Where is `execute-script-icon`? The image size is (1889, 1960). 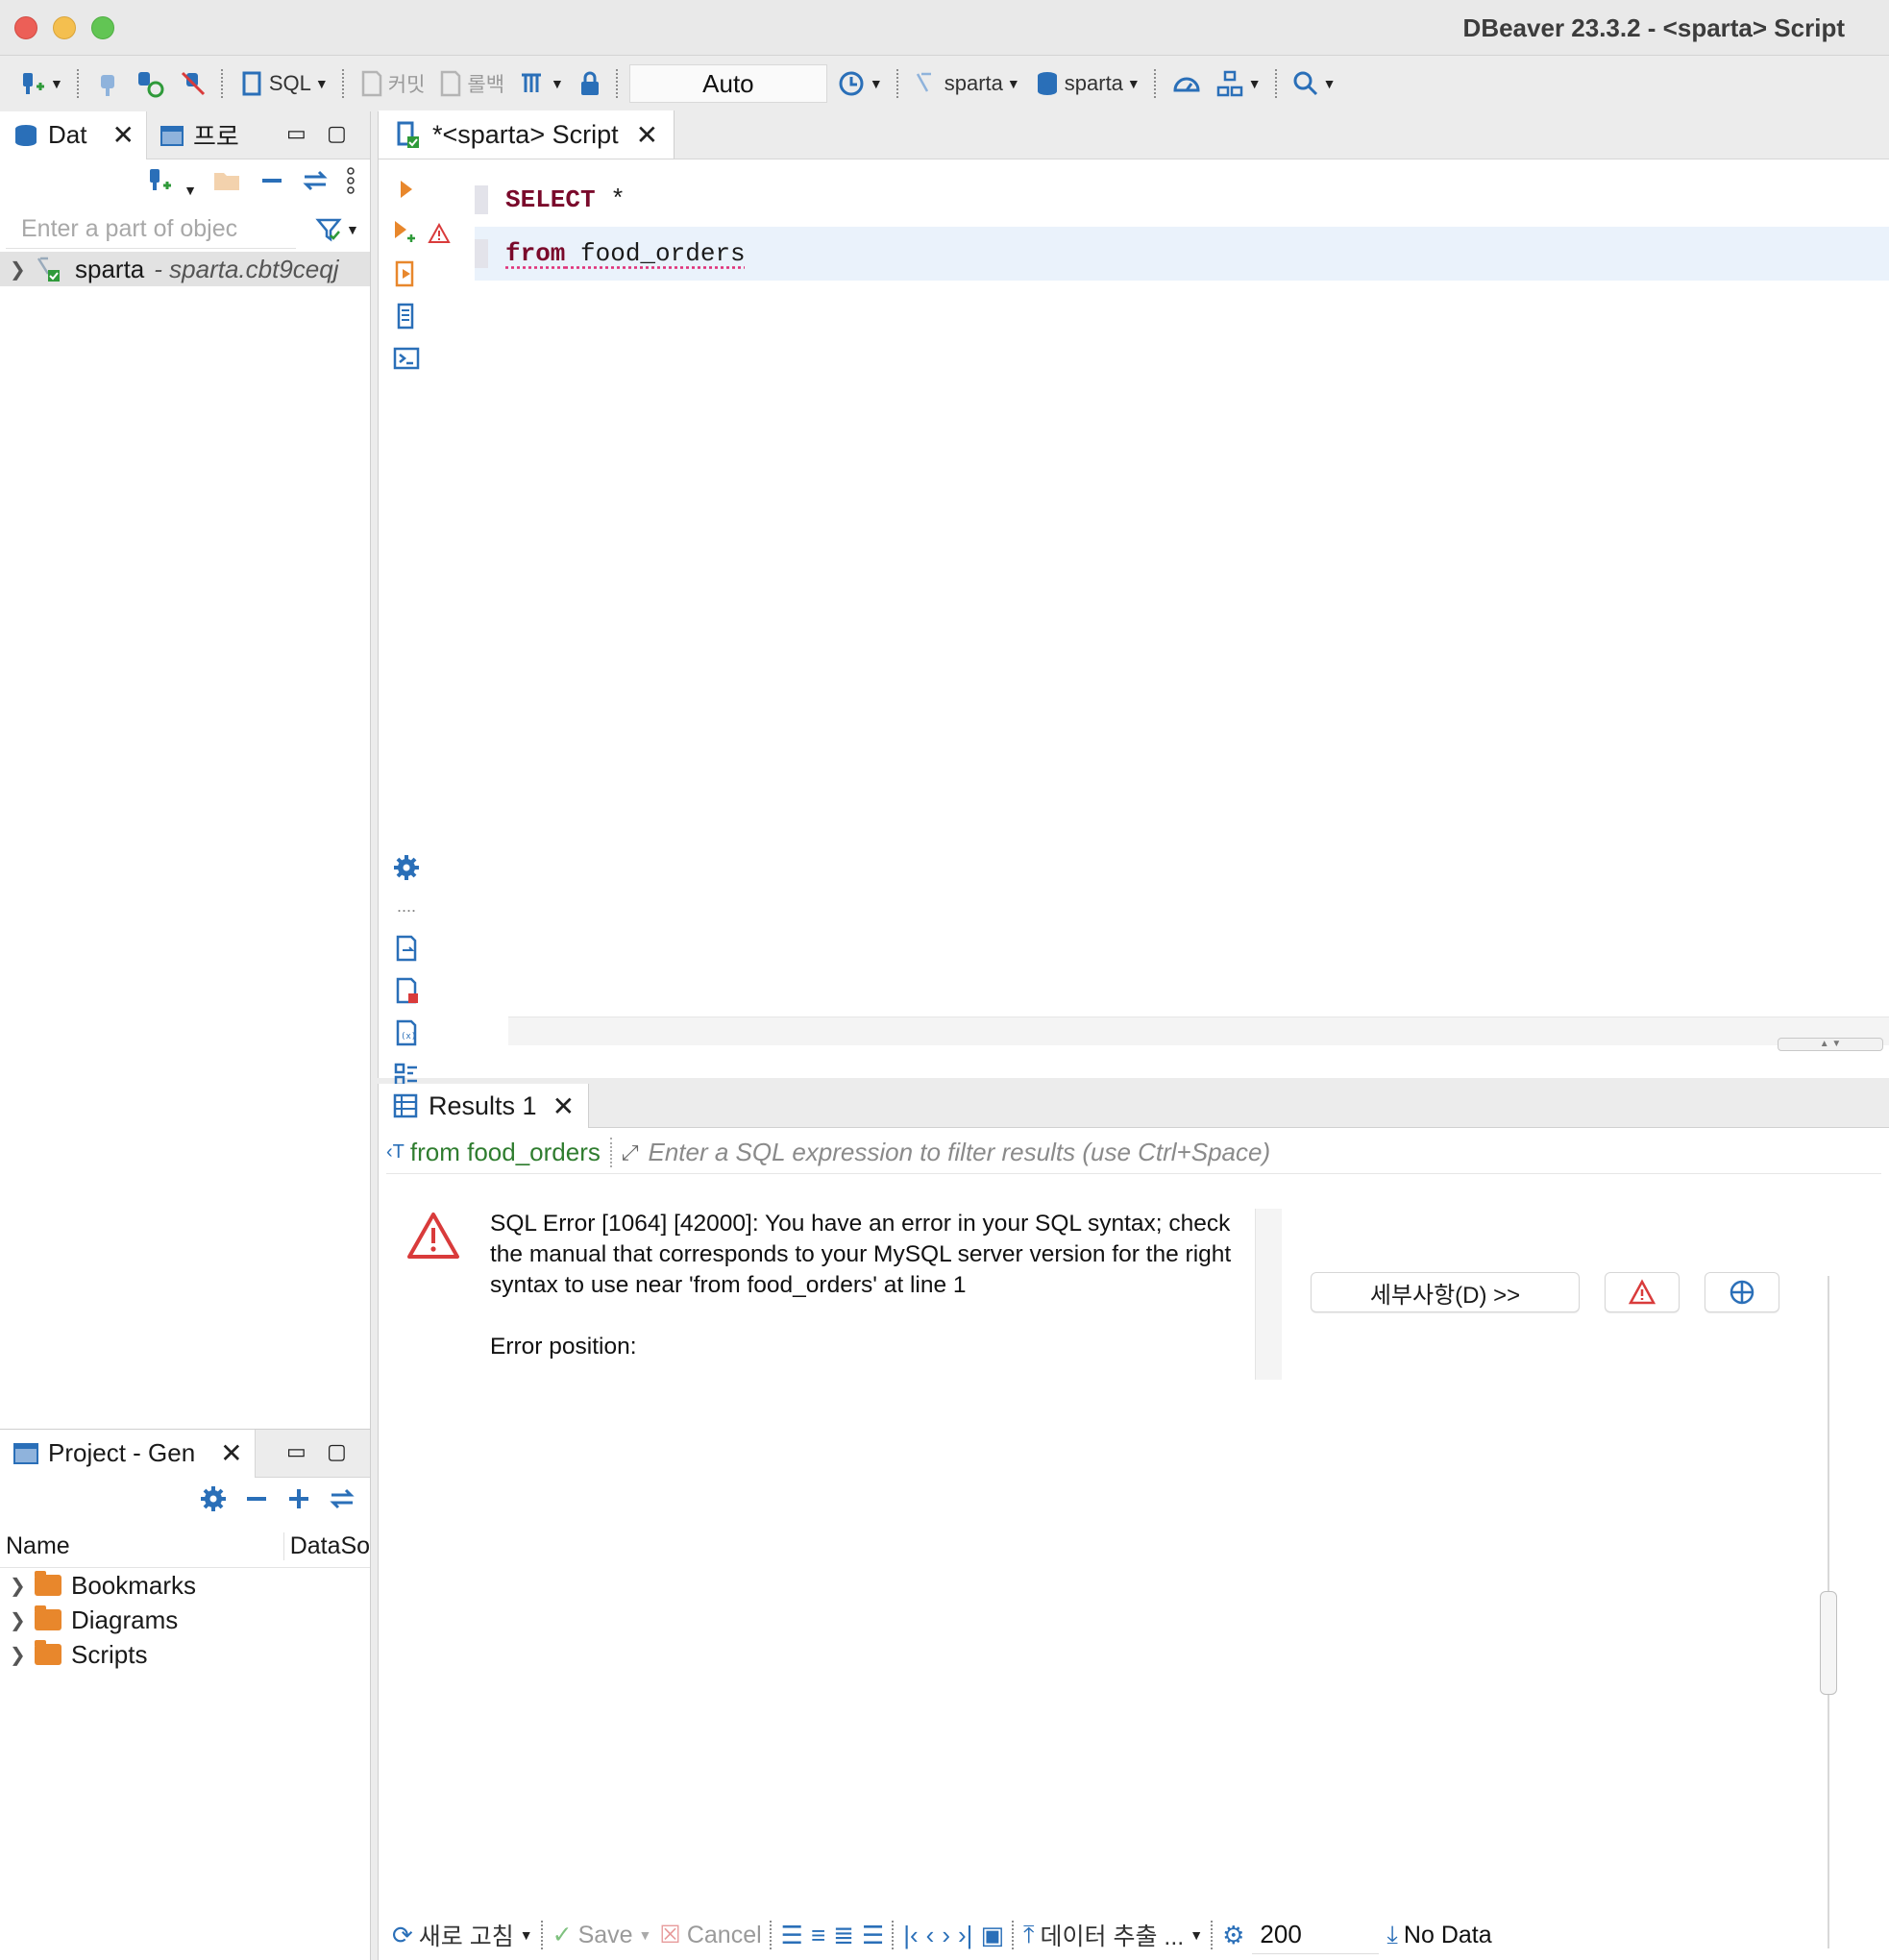 execute-script-icon is located at coordinates (406, 273).